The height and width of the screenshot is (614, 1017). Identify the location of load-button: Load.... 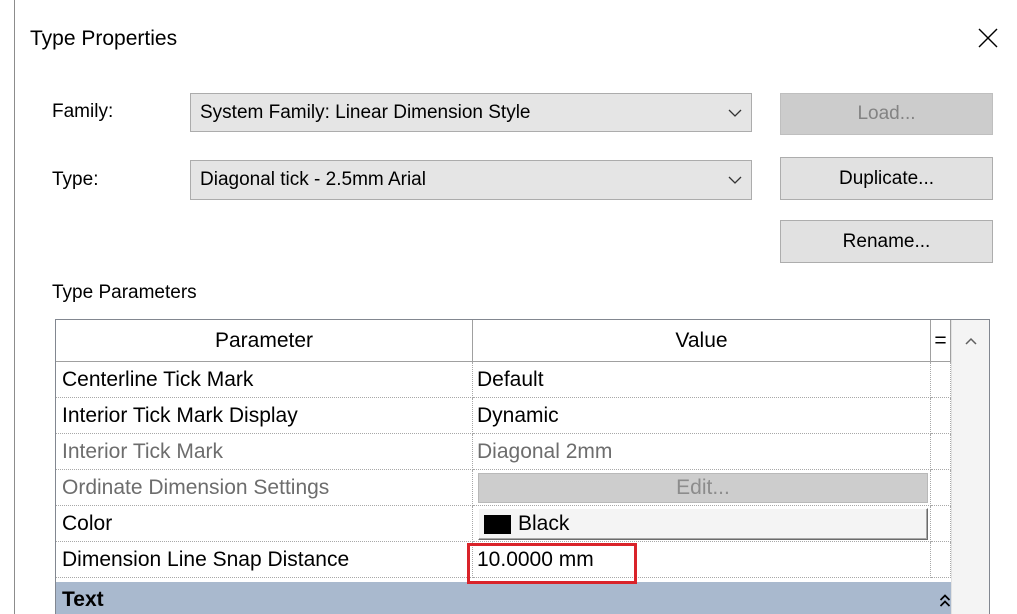
(886, 114).